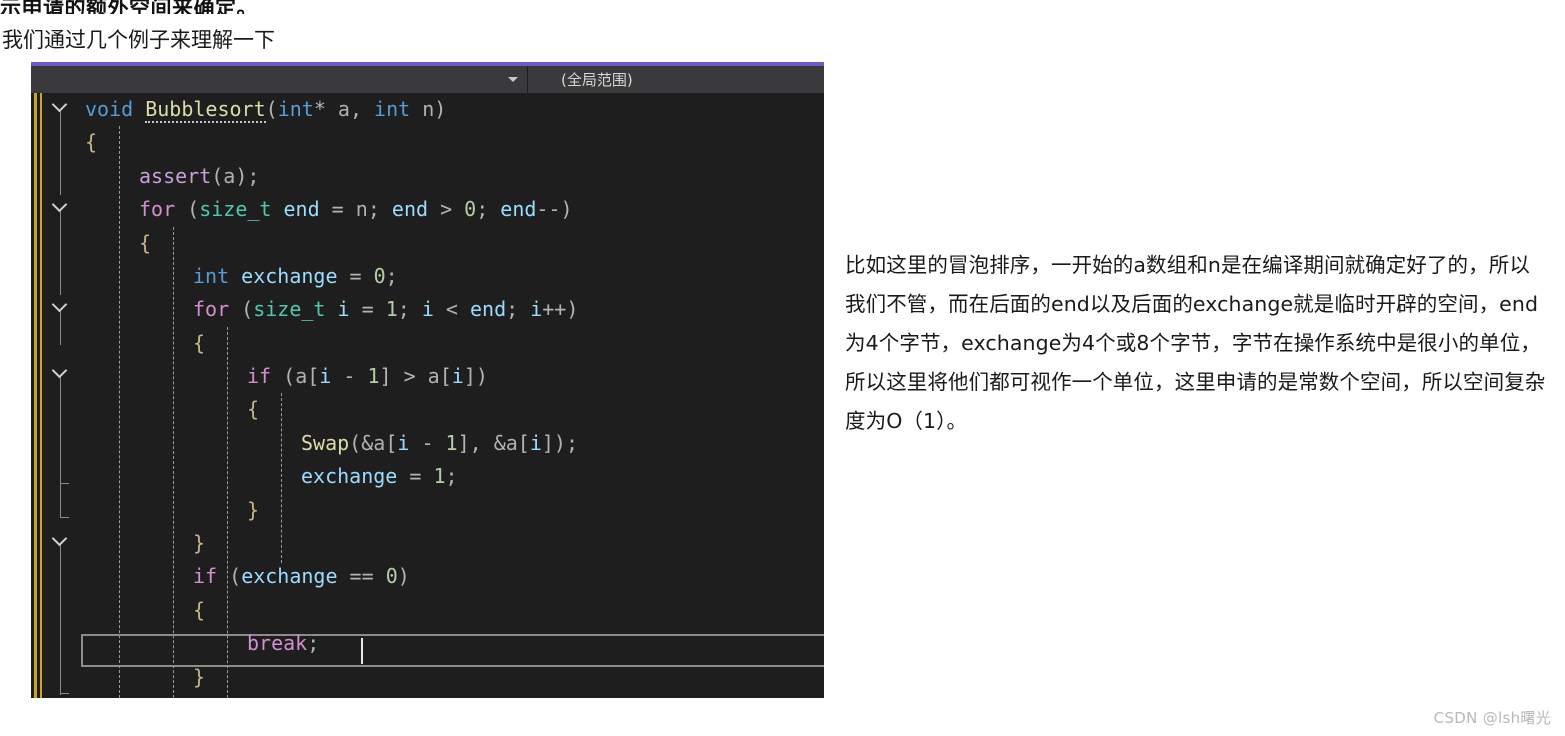 The height and width of the screenshot is (736, 1565). Describe the element at coordinates (199, 677) in the screenshot. I see `code-line-18: }` at that location.